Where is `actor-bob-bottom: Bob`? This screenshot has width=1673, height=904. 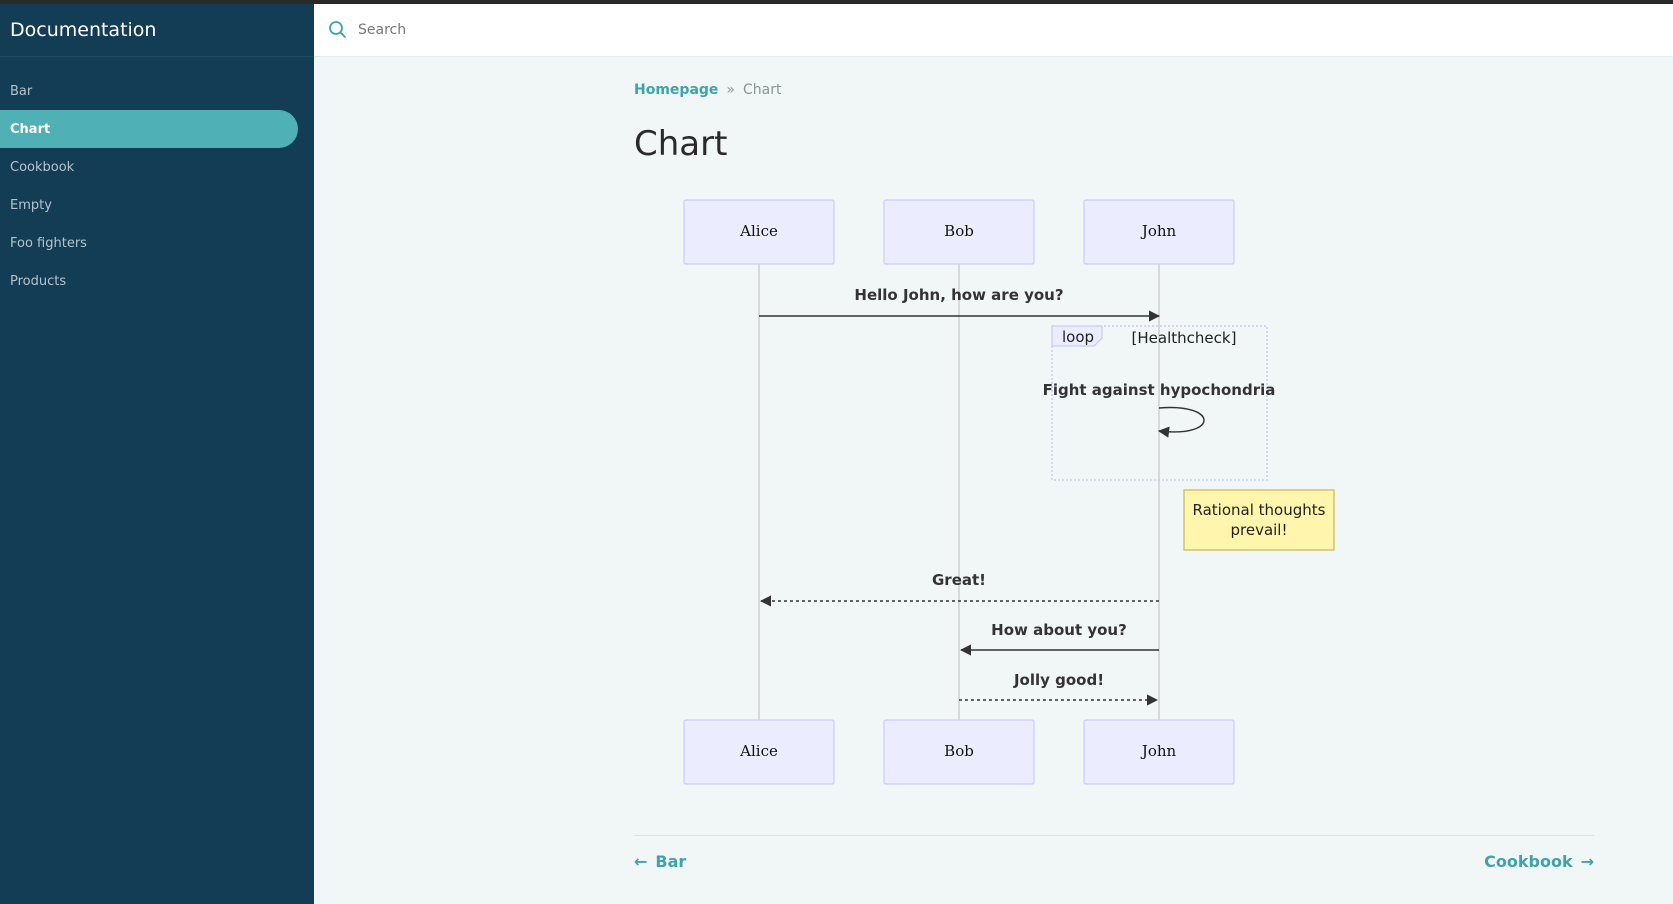
actor-bob-bottom: Bob is located at coordinates (959, 752).